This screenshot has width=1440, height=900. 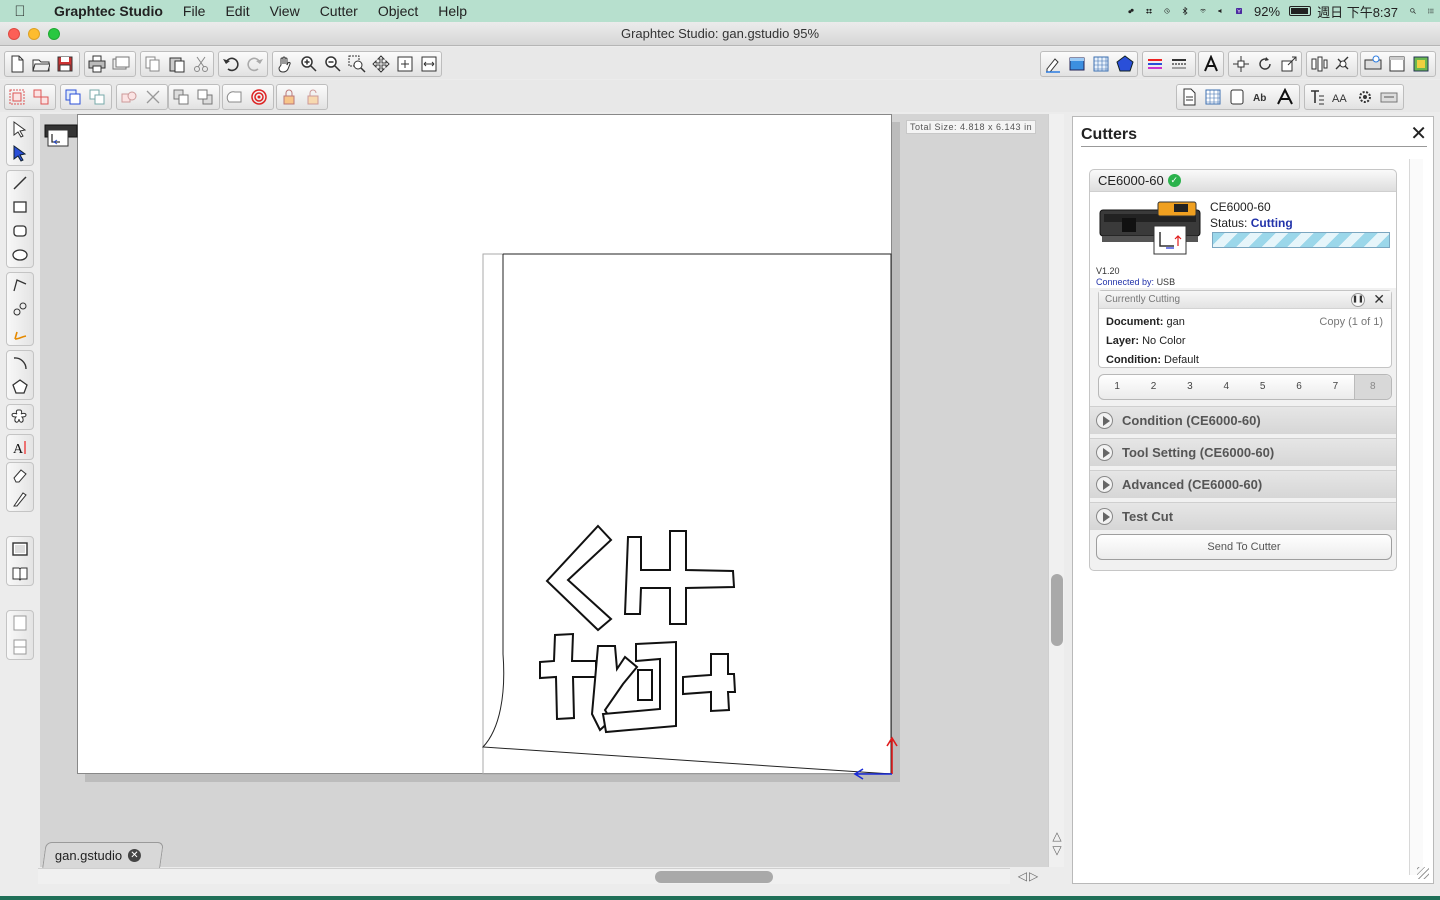 I want to click on send-to-back-icon, so click(x=205, y=97).